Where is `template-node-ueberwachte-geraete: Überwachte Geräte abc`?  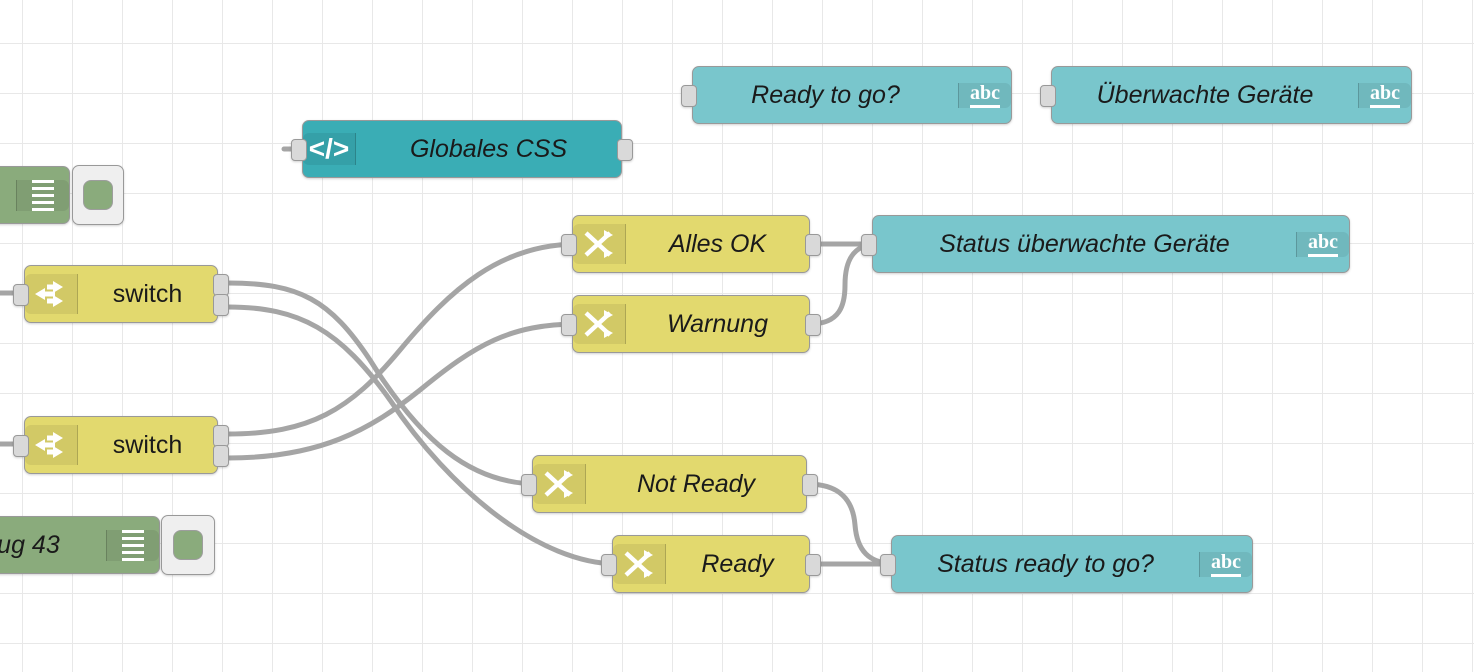 template-node-ueberwachte-geraete: Überwachte Geräte abc is located at coordinates (1226, 95).